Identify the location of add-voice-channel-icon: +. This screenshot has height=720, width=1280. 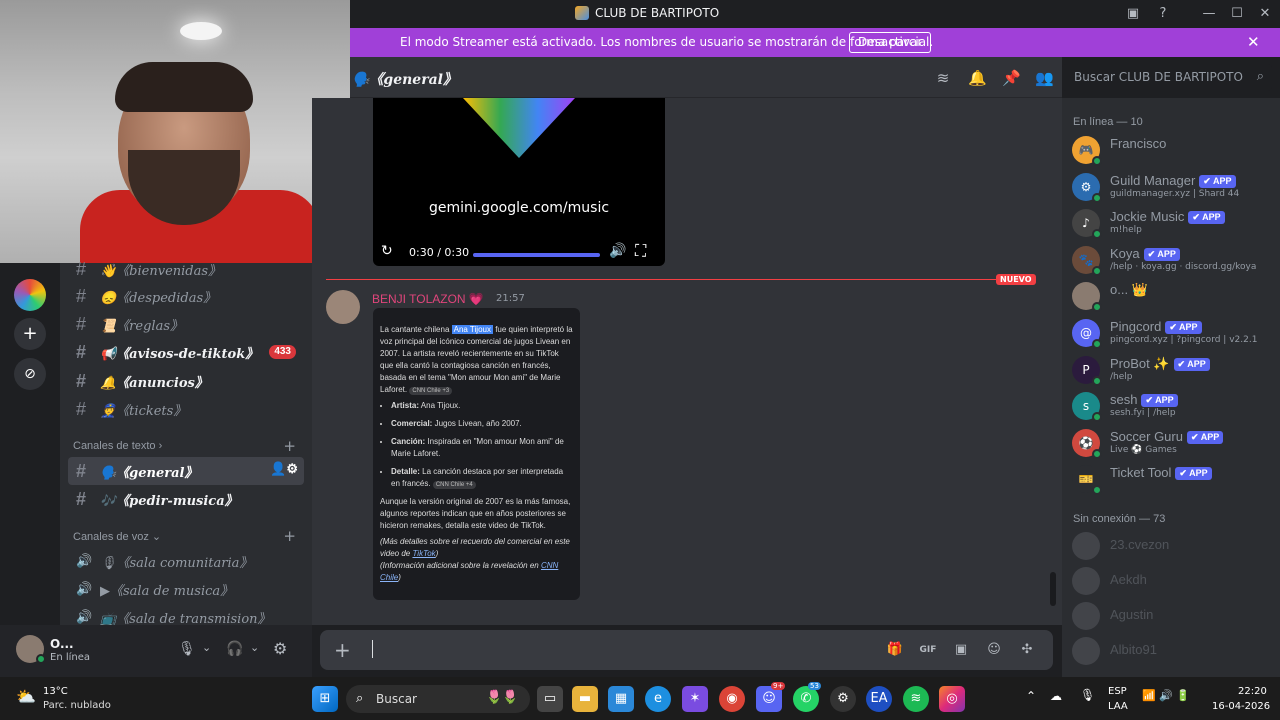
(289, 536).